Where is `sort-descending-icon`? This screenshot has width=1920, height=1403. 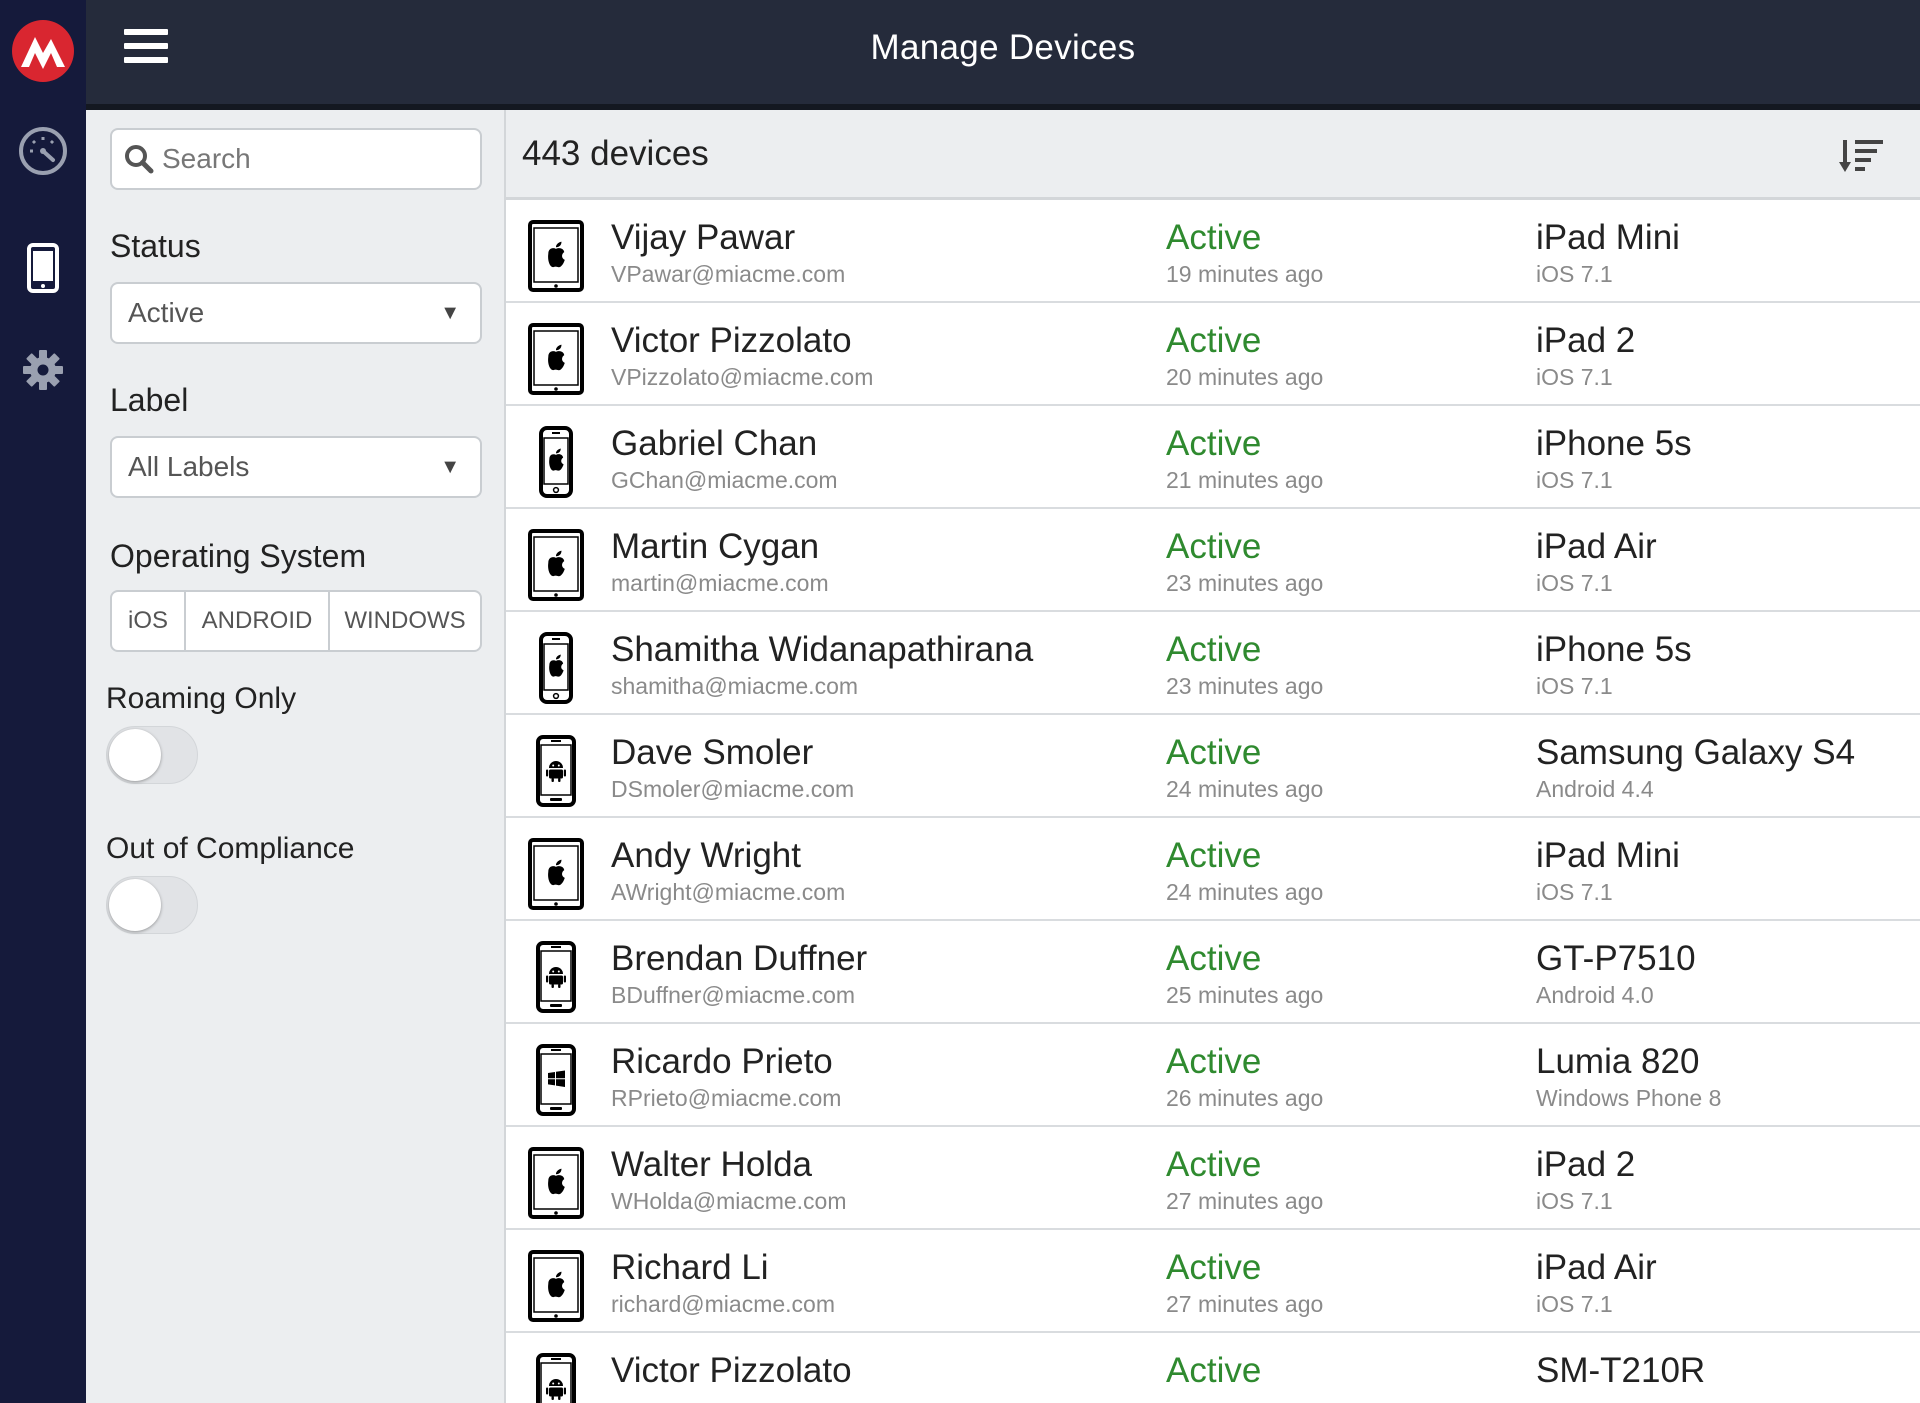
sort-descending-icon is located at coordinates (1861, 156).